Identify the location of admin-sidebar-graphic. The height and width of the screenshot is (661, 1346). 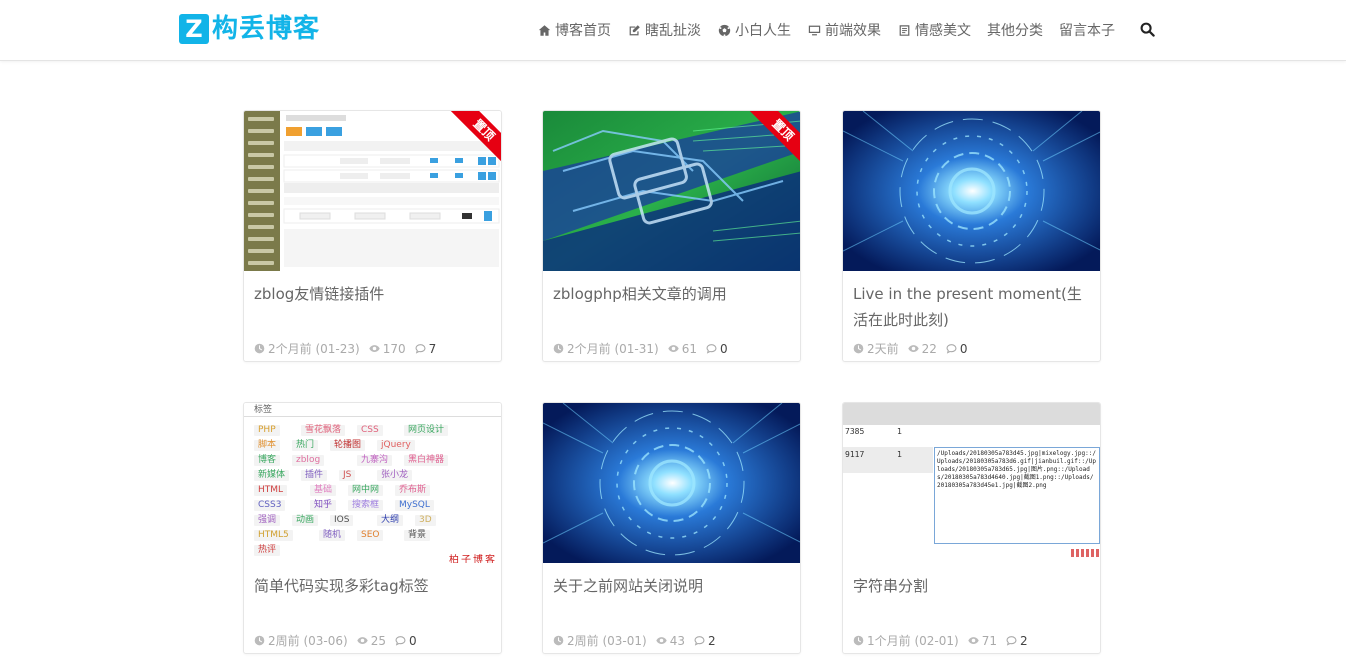
(262, 191).